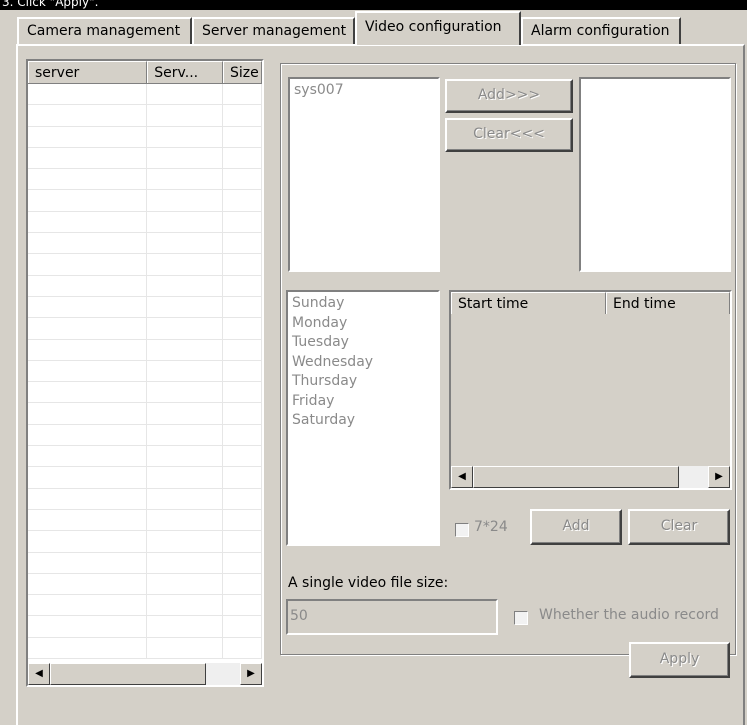 This screenshot has height=725, width=747. I want to click on column-header-start-time: Start time, so click(528, 303).